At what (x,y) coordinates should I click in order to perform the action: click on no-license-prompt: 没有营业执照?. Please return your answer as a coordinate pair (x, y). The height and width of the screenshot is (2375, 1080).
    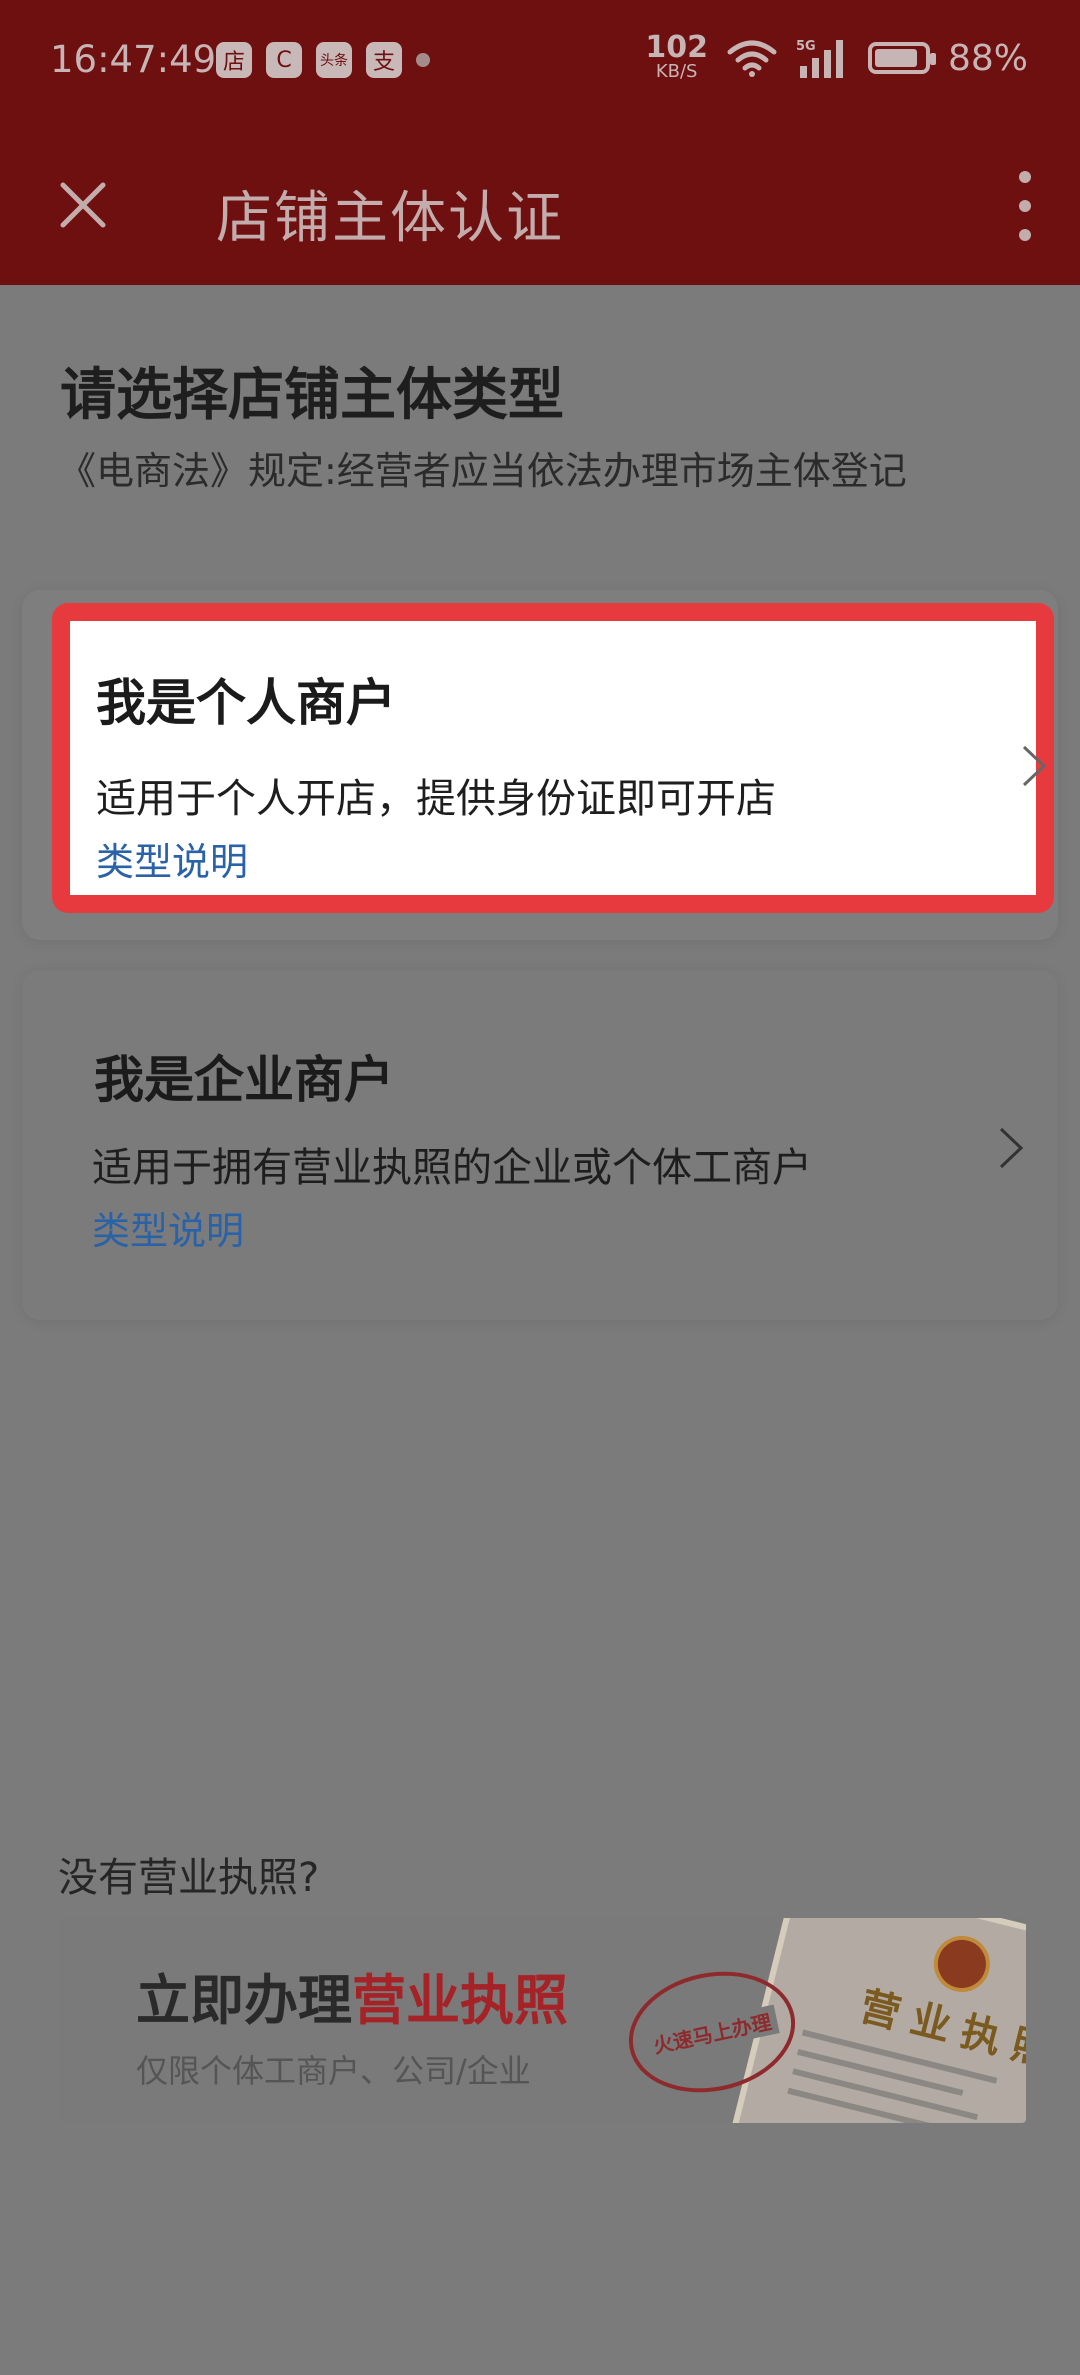
    Looking at the image, I should click on (189, 1878).